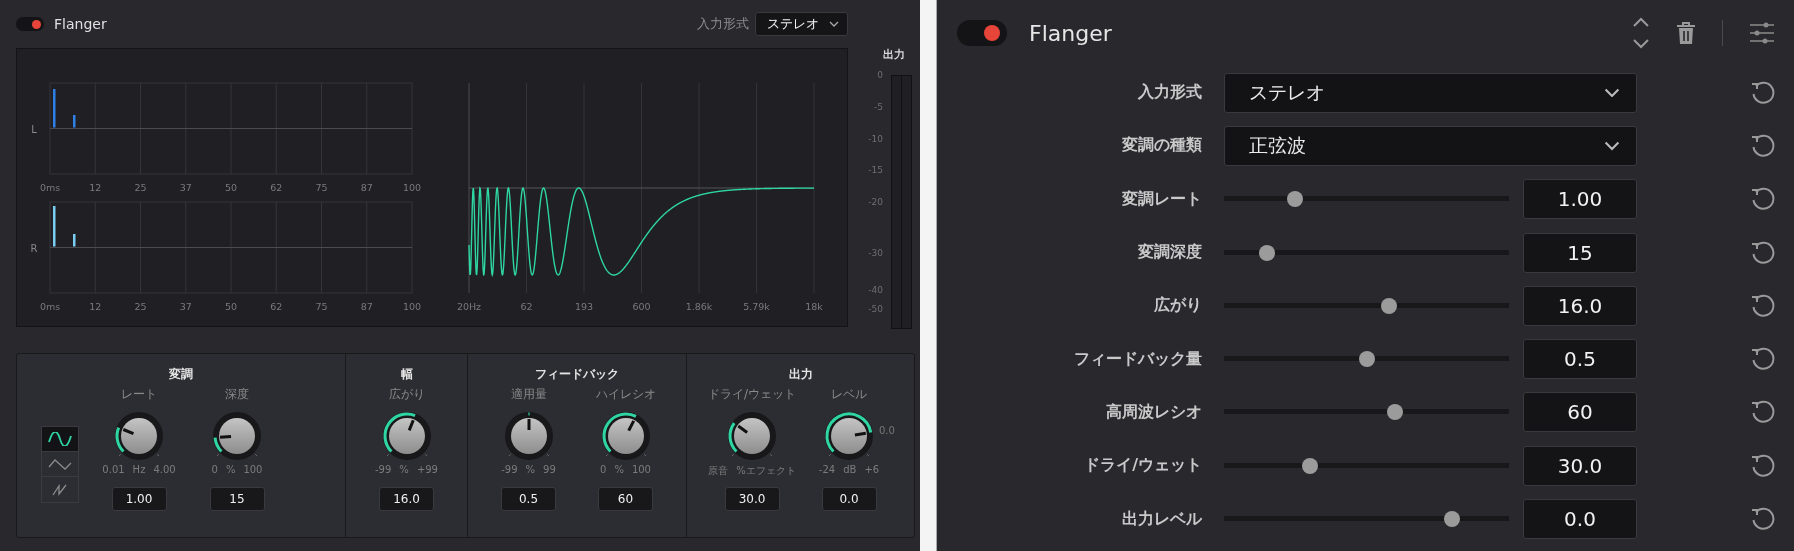 This screenshot has width=1794, height=551. I want to click on range-max-label: 4.00, so click(164, 470).